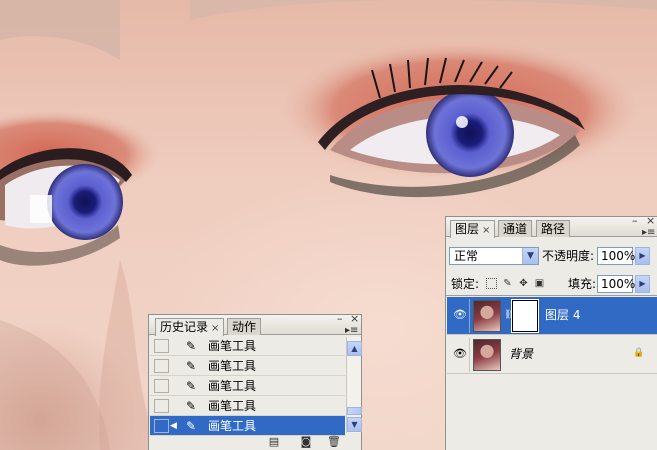 The image size is (657, 450). Describe the element at coordinates (552, 355) in the screenshot. I see `layer-row-background: 👁 背景 🔒` at that location.